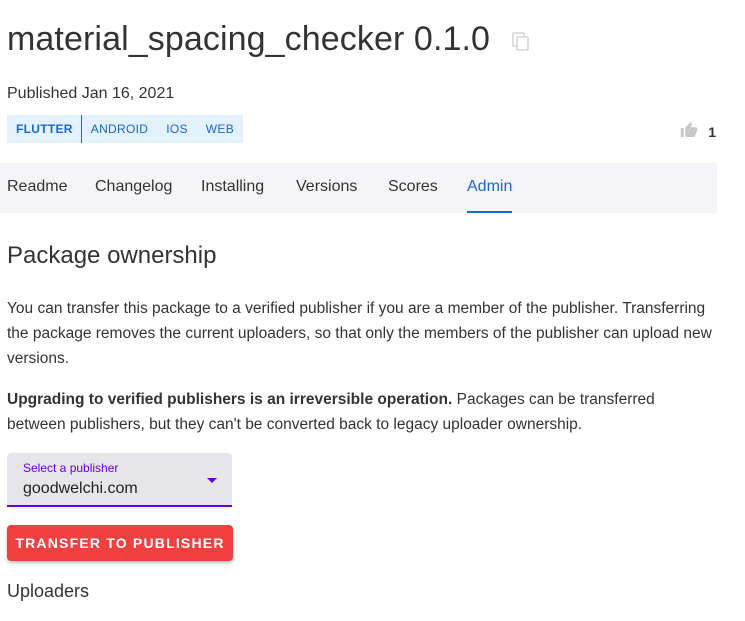 The height and width of the screenshot is (621, 745). I want to click on package-title-row: material_spacing_checker 0.1.0, so click(268, 39).